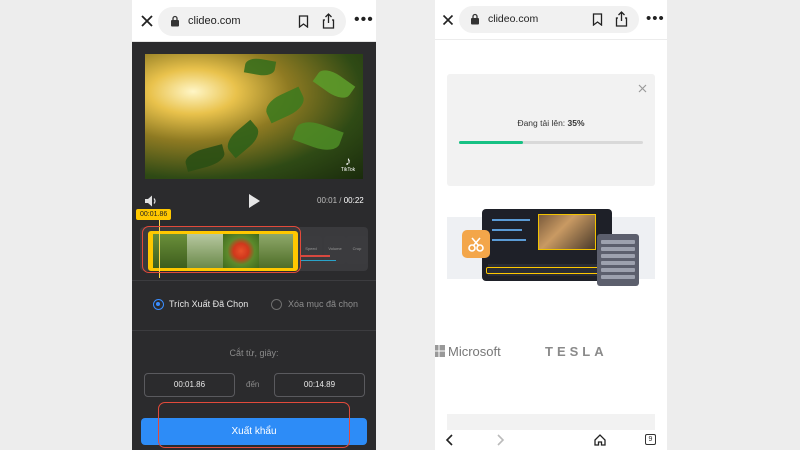 This screenshot has width=800, height=450. What do you see at coordinates (650, 439) in the screenshot?
I see `tabs-icon: 9` at bounding box center [650, 439].